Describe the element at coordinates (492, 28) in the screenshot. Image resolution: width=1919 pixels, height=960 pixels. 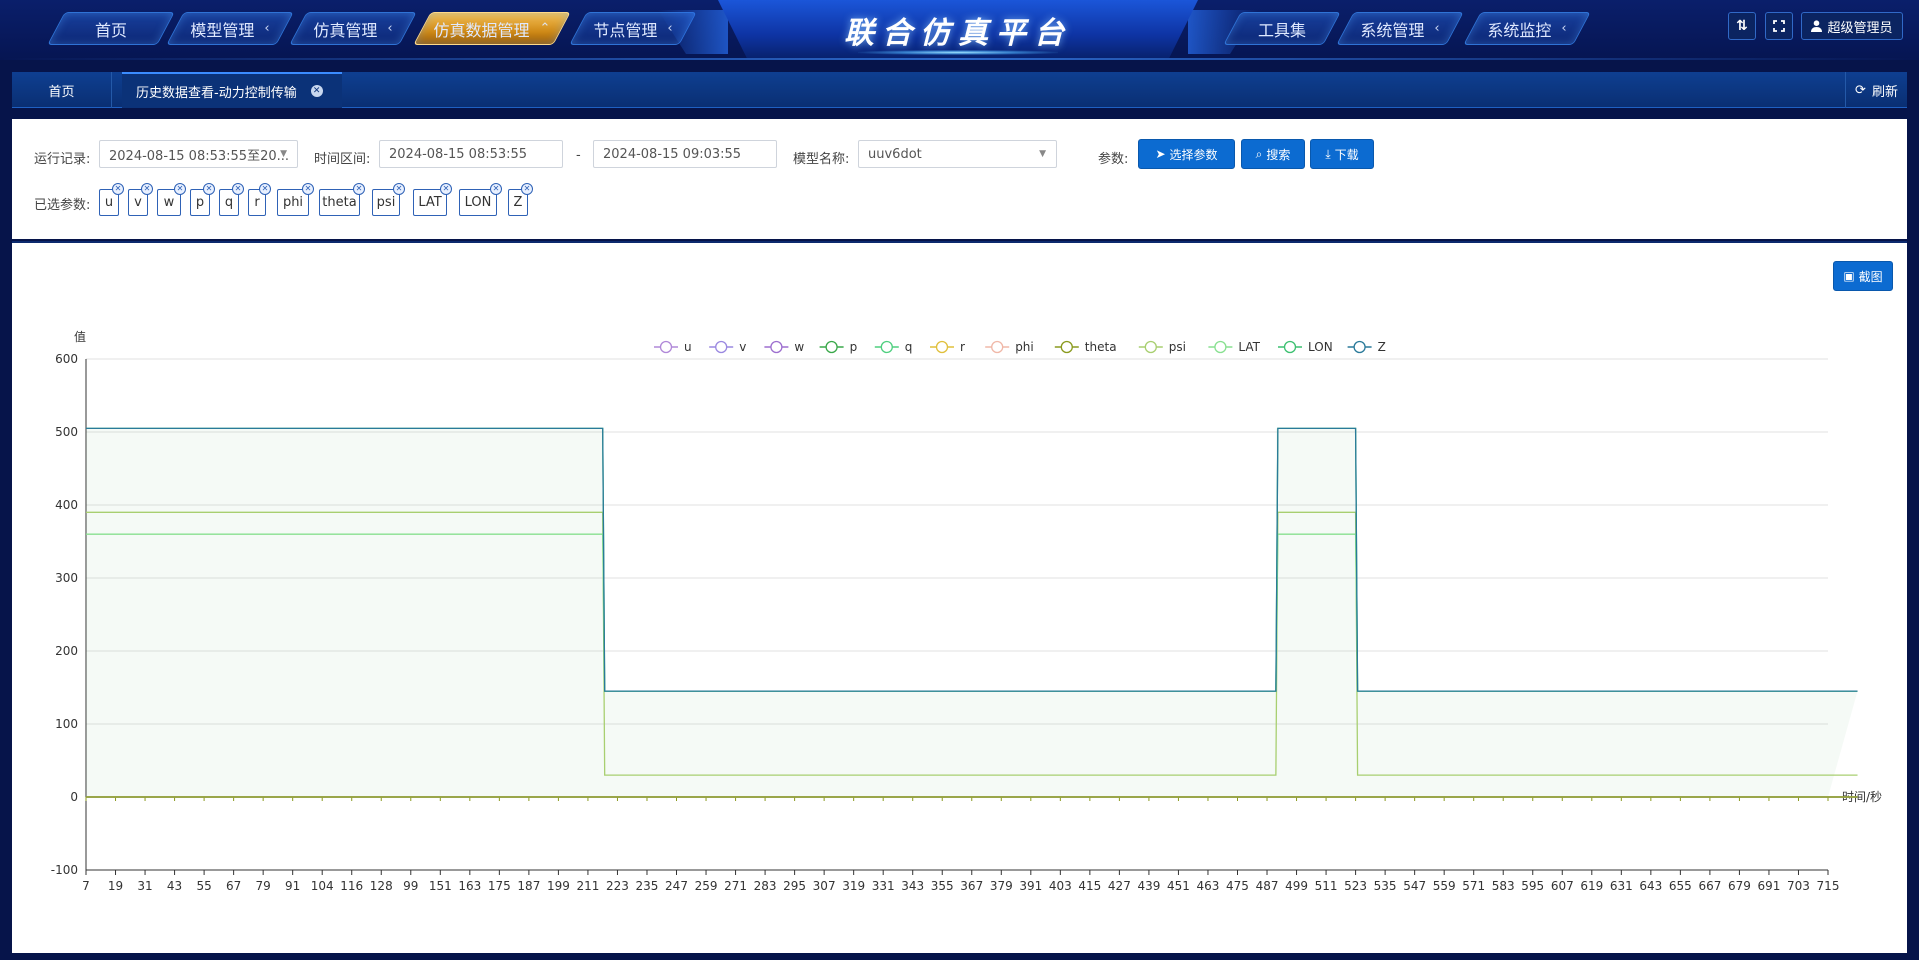
I see `nav-tab-simulation-data-management: 仿真数据管理 ⌃` at that location.